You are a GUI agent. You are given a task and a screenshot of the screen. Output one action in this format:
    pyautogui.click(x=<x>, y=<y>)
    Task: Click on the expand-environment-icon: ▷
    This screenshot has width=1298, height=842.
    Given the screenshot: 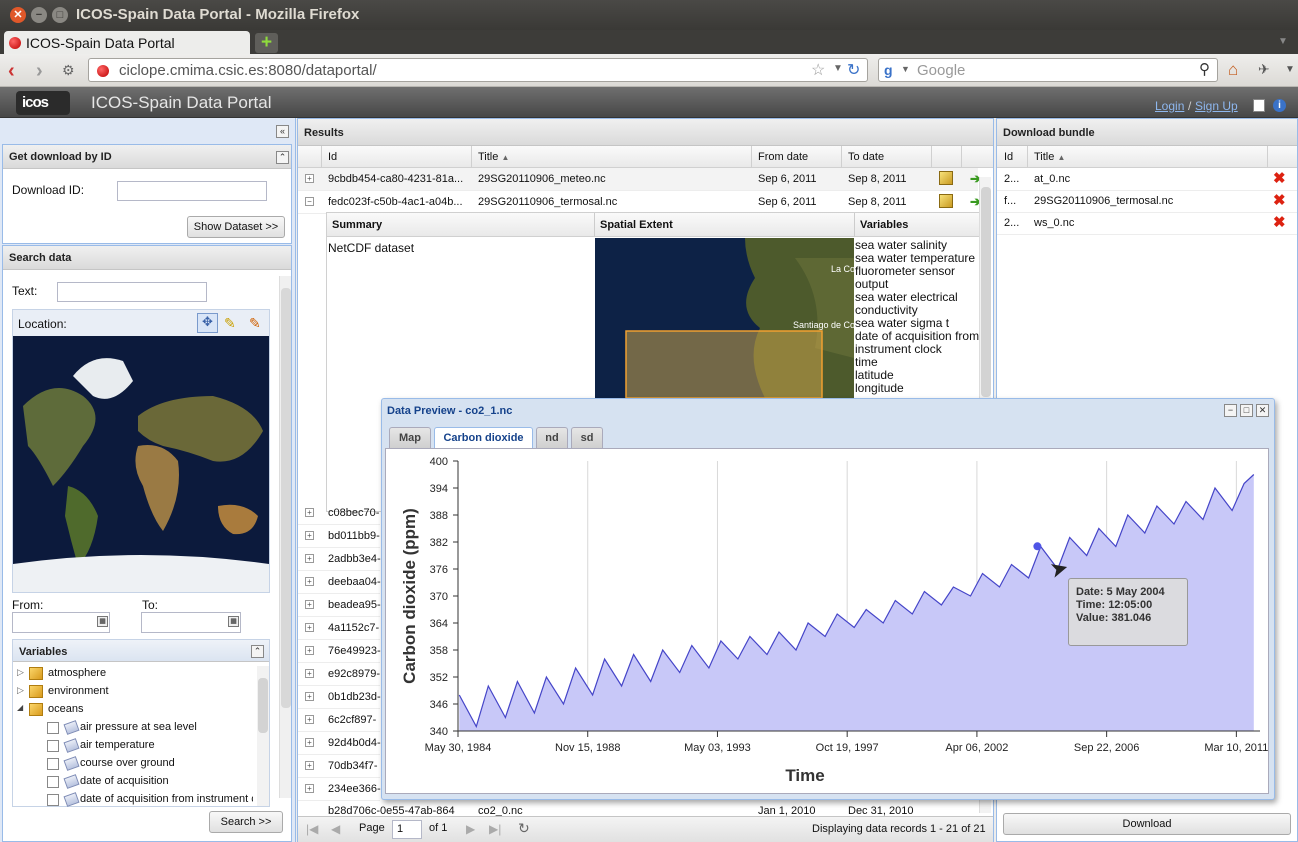 What is the action you would take?
    pyautogui.click(x=20, y=690)
    